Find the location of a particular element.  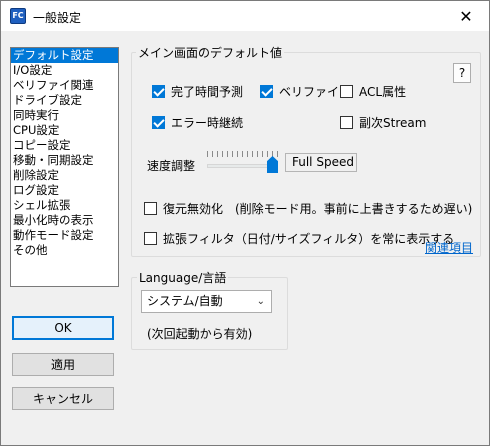

list-item: 最小化時の表示 is located at coordinates (64, 220).